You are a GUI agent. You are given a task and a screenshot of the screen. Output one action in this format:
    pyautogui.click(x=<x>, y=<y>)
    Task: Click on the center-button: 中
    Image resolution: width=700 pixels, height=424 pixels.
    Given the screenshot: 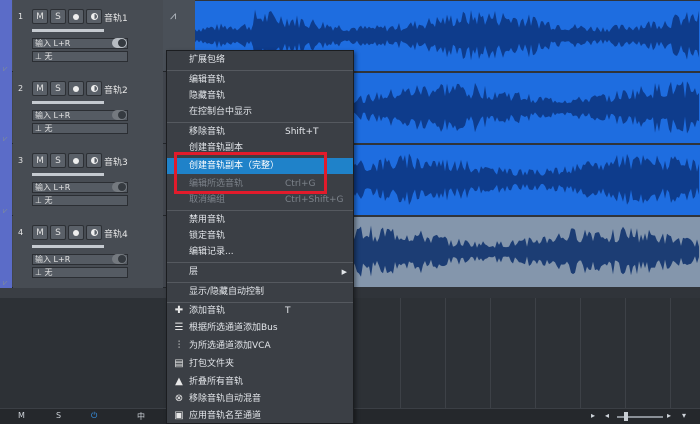 What is the action you would take?
    pyautogui.click(x=141, y=416)
    